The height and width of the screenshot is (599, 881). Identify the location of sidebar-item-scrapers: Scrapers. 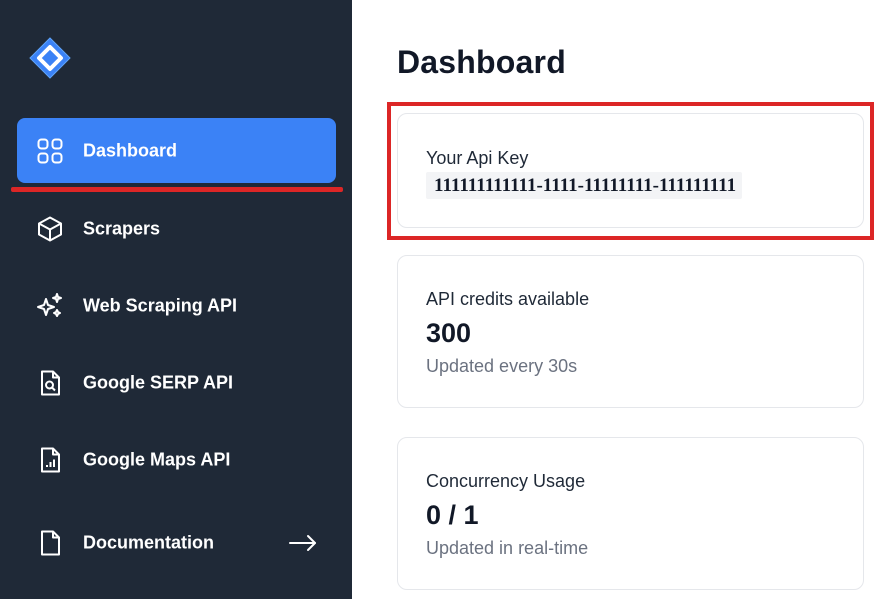
(176, 228).